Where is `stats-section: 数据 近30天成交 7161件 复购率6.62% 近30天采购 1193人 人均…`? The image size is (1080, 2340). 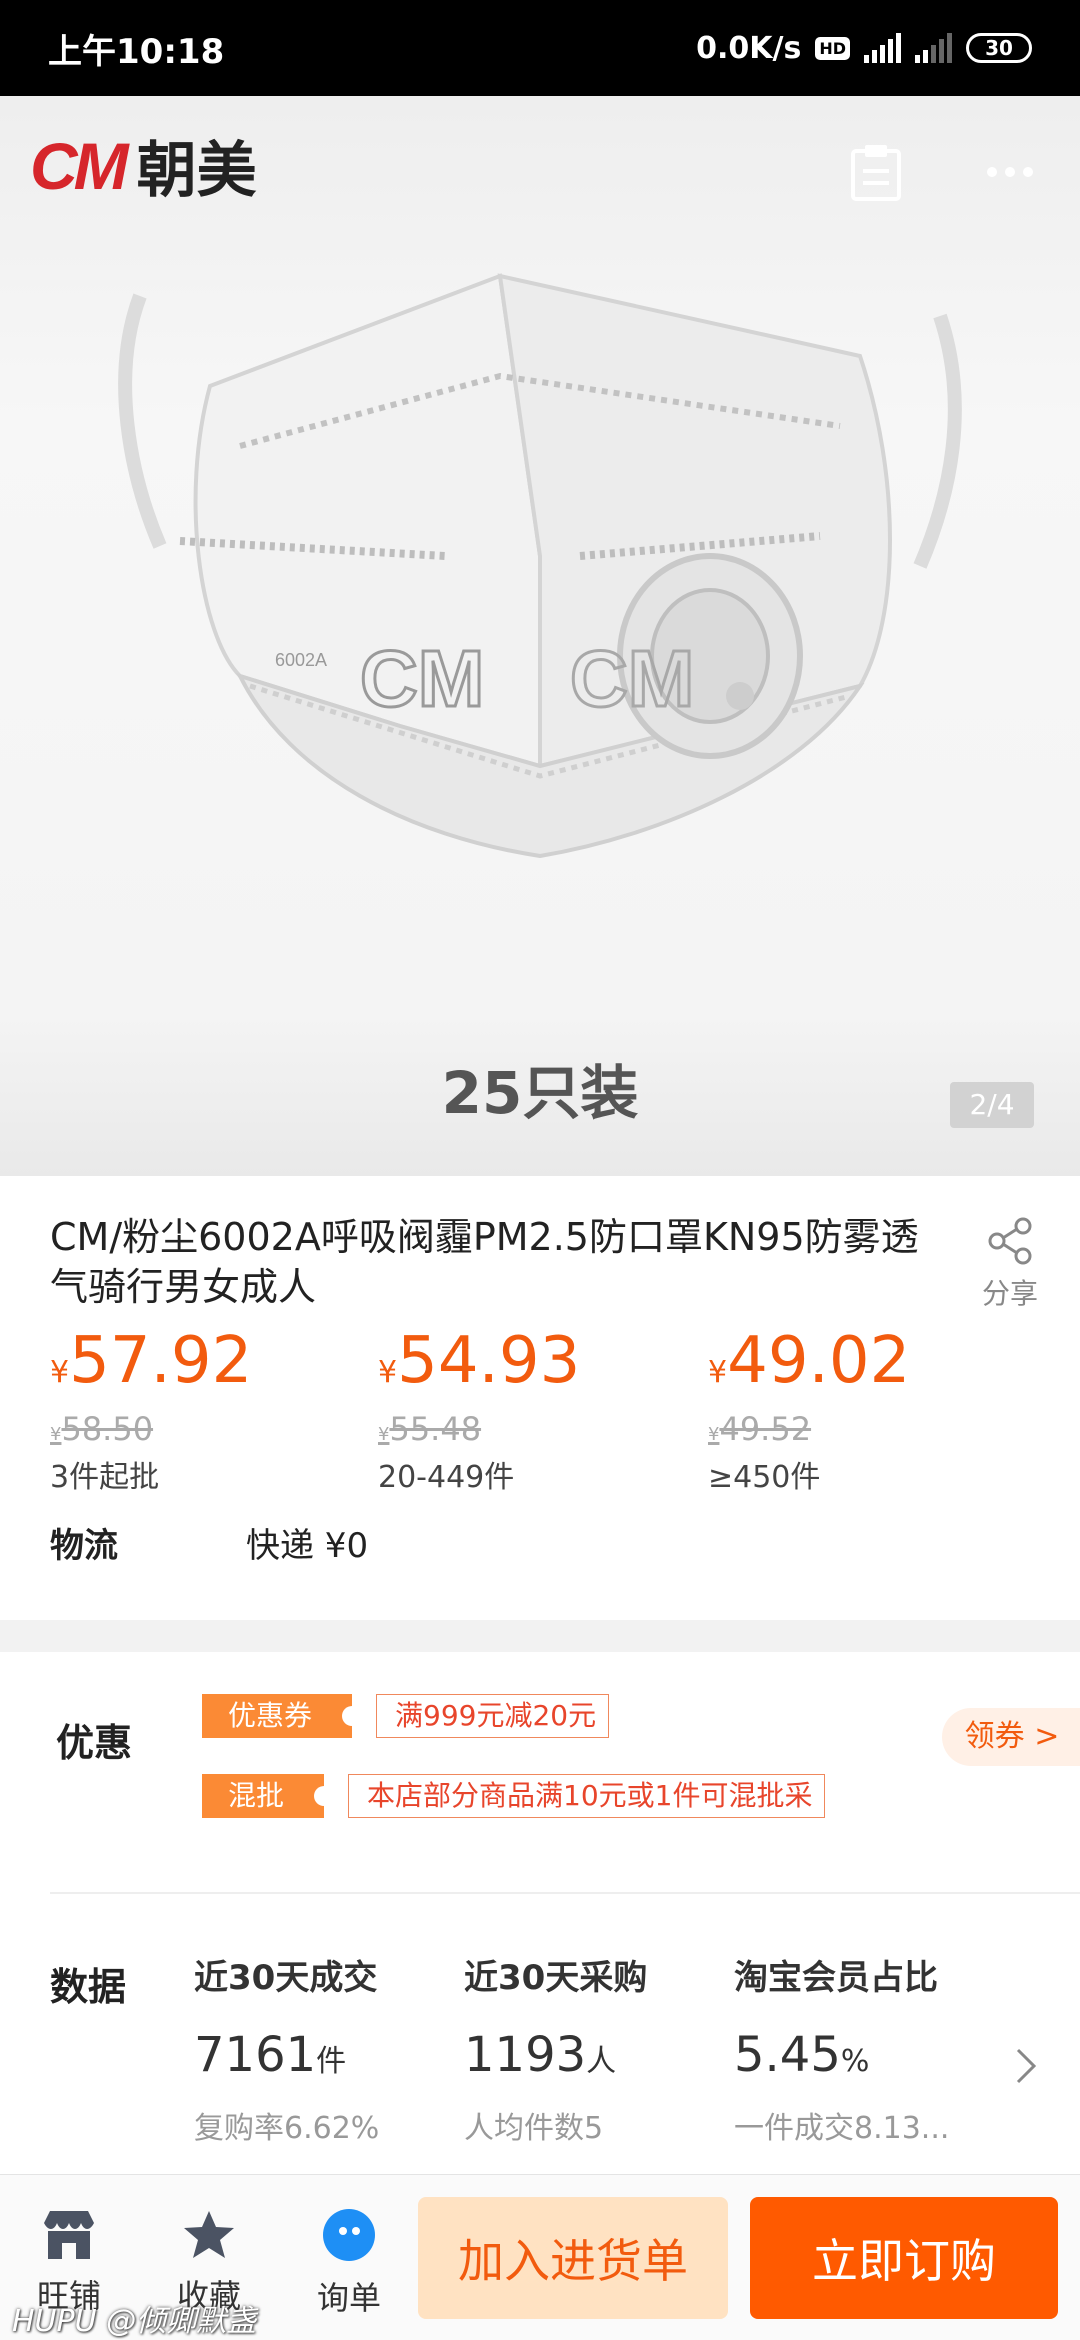 stats-section: 数据 近30天成交 7161件 复购率6.62% 近30天采购 1193人 人均… is located at coordinates (540, 2034).